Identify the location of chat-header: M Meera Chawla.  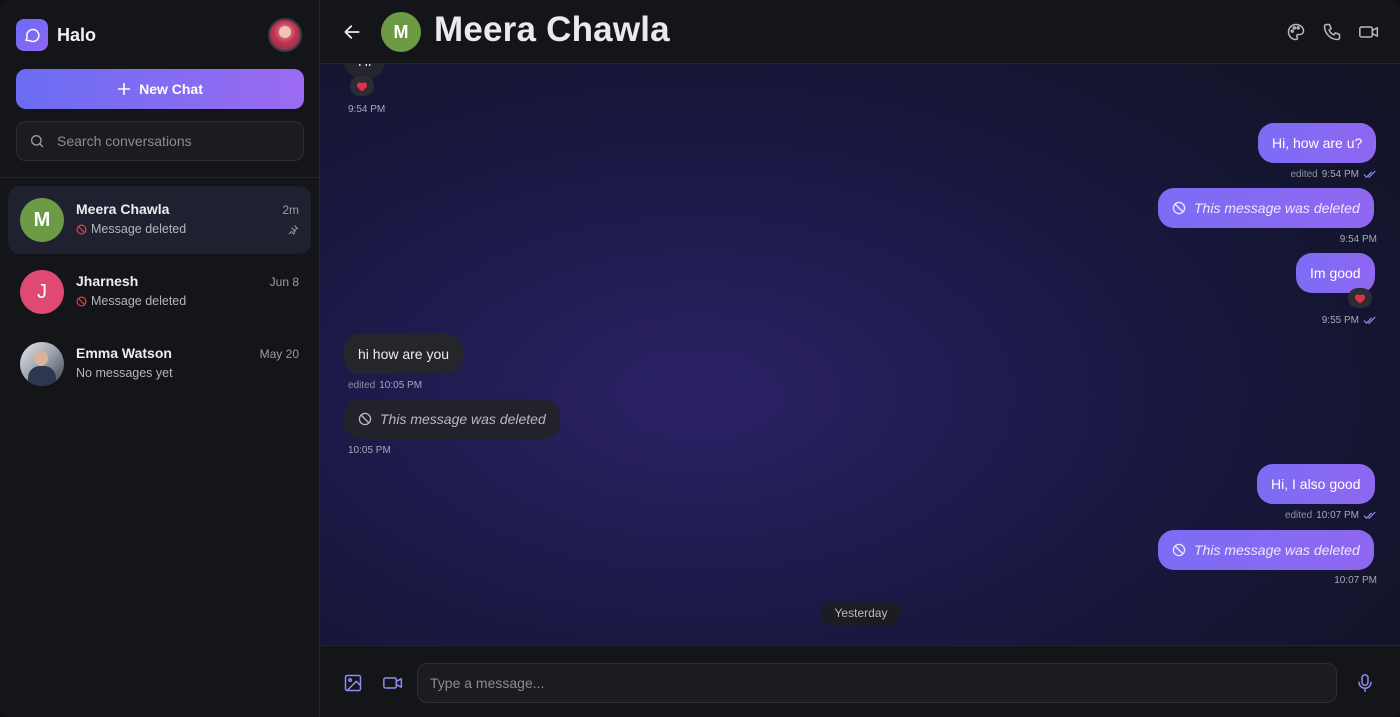
(860, 32).